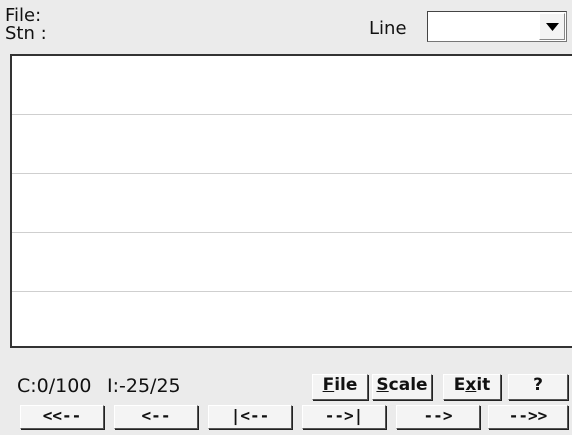 This screenshot has height=435, width=572. Describe the element at coordinates (459, 385) in the screenshot. I see `exit-label-pre: E` at that location.